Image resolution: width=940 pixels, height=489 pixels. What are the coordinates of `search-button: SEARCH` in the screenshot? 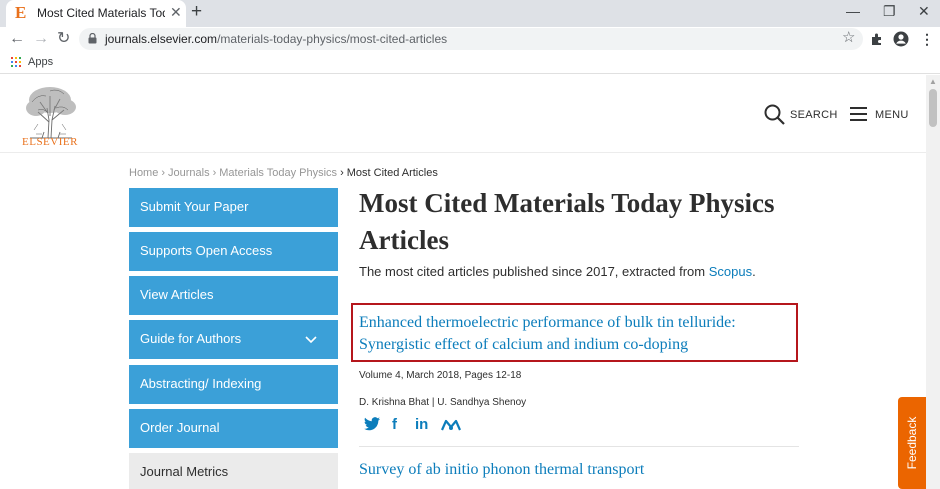 It's located at (800, 115).